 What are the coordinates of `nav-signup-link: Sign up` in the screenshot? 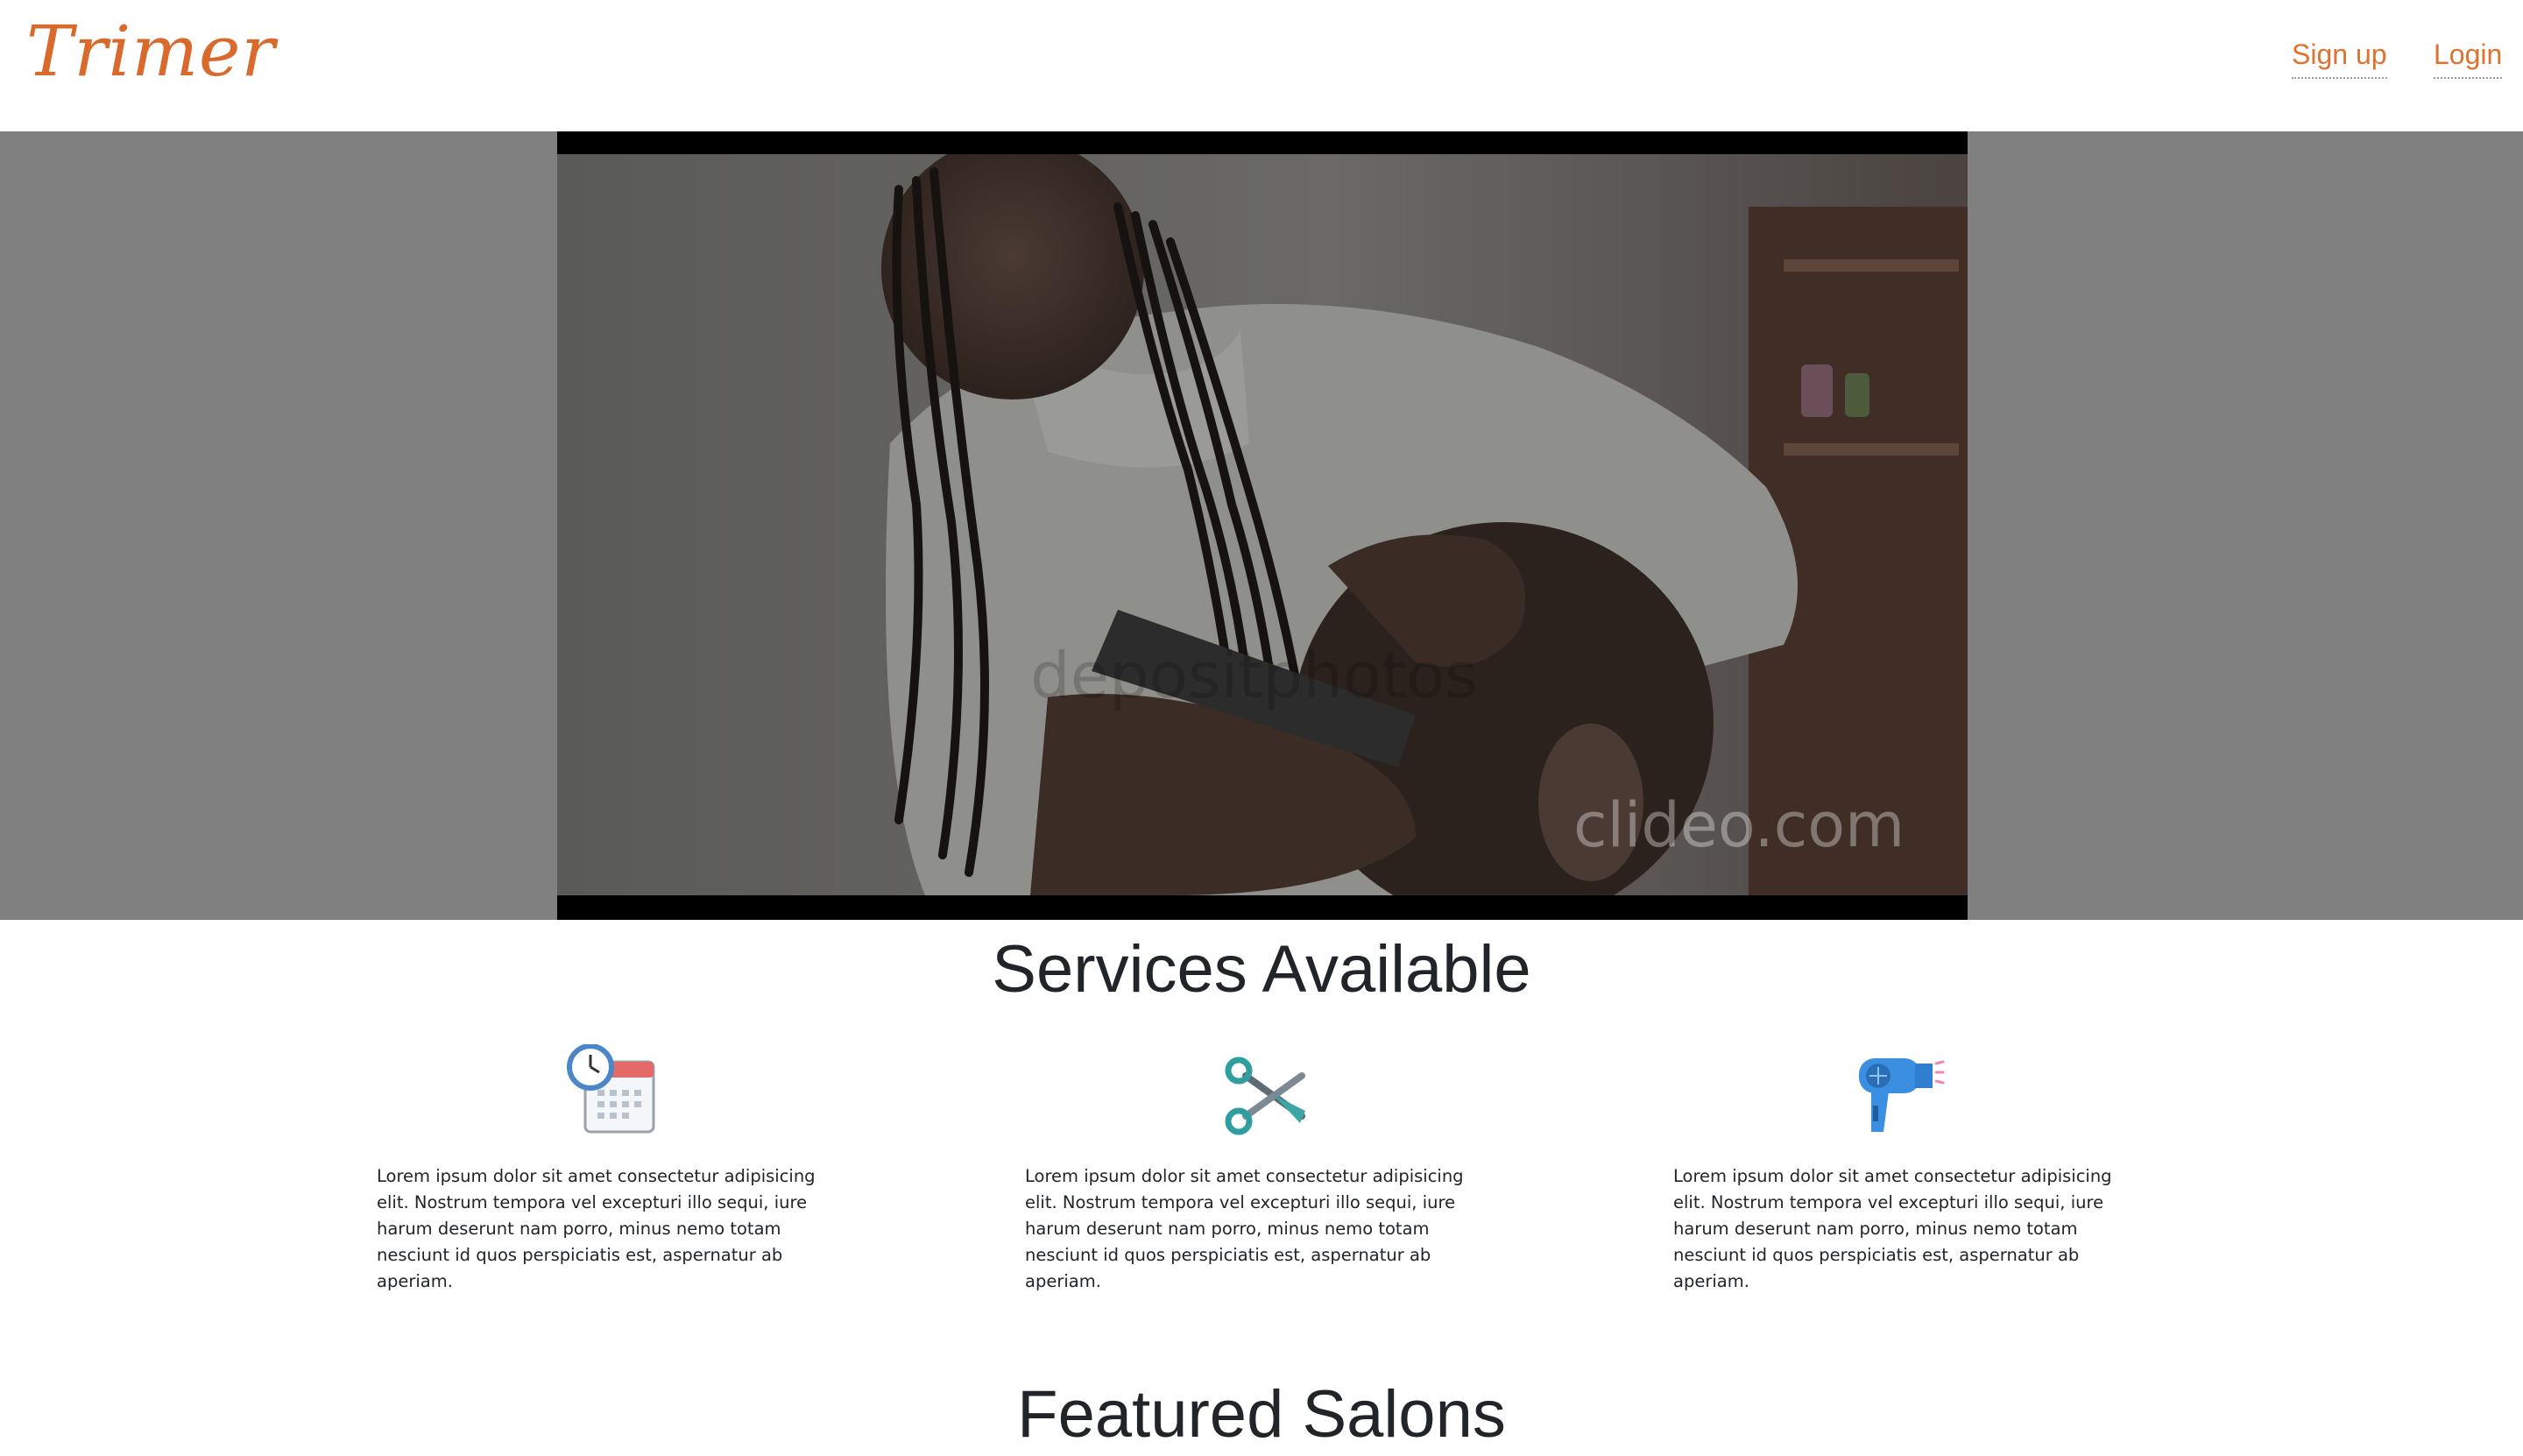 It's located at (2339, 56).